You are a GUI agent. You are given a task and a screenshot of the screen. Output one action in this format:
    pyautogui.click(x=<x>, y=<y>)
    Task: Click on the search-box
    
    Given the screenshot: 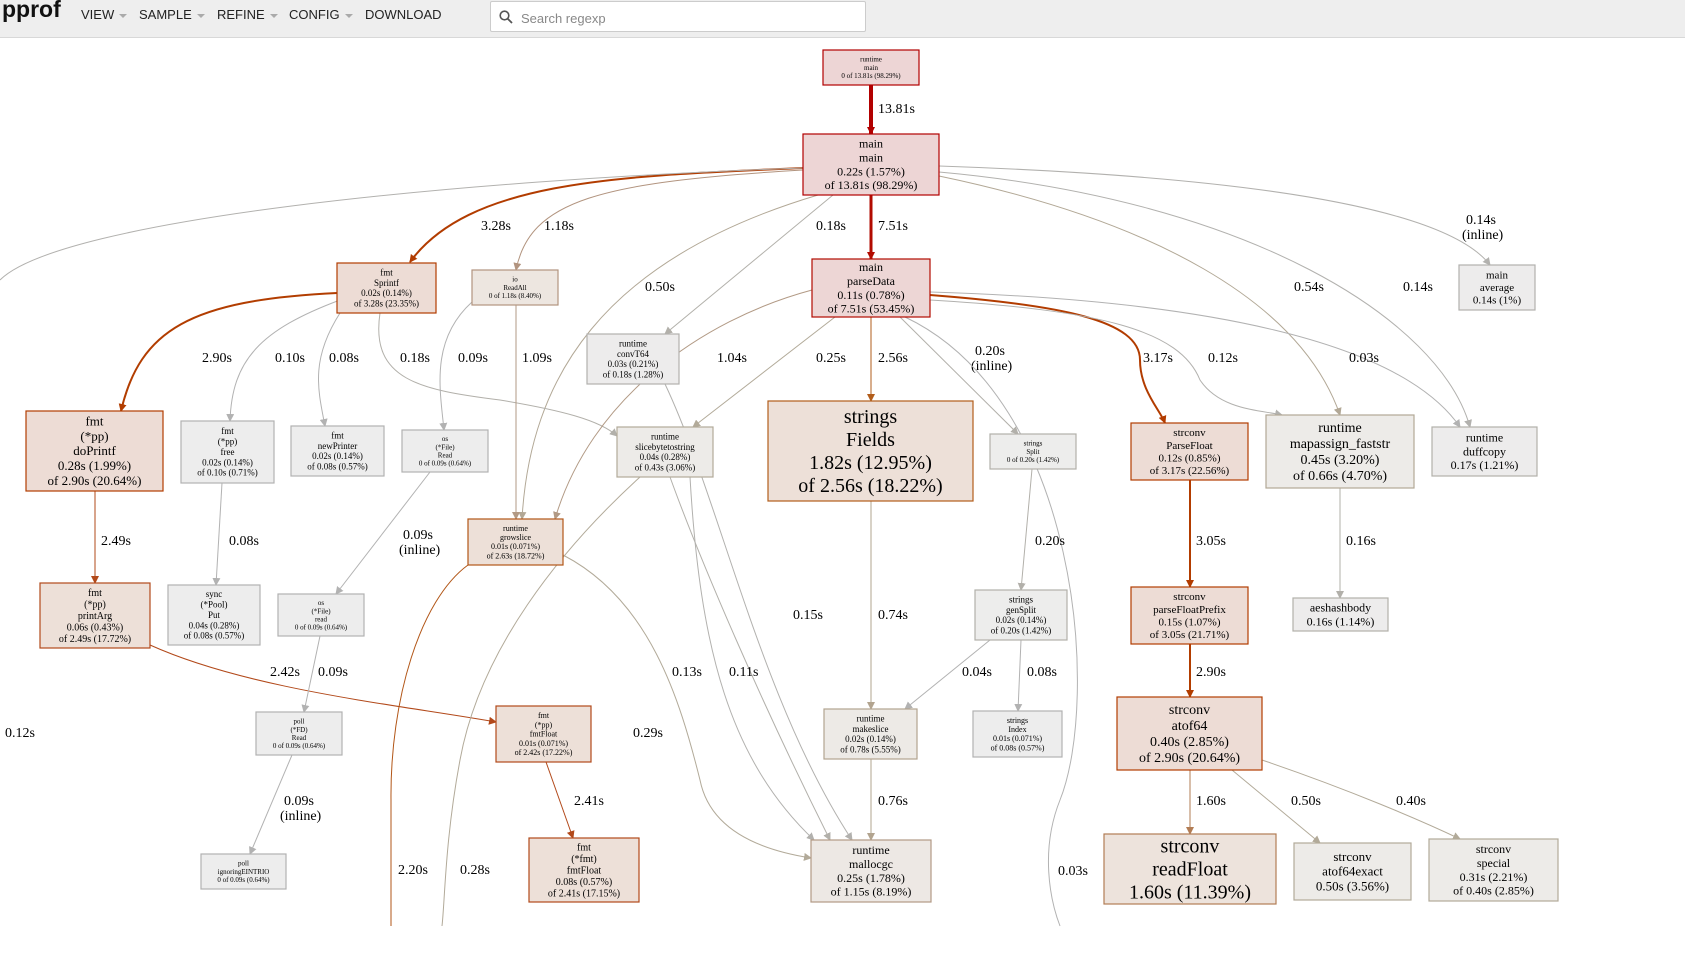 What is the action you would take?
    pyautogui.click(x=678, y=16)
    